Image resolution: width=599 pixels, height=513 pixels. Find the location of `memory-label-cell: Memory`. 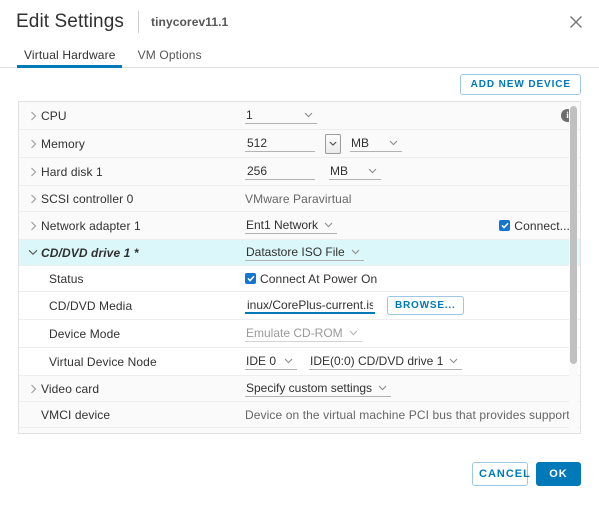

memory-label-cell: Memory is located at coordinates (132, 144).